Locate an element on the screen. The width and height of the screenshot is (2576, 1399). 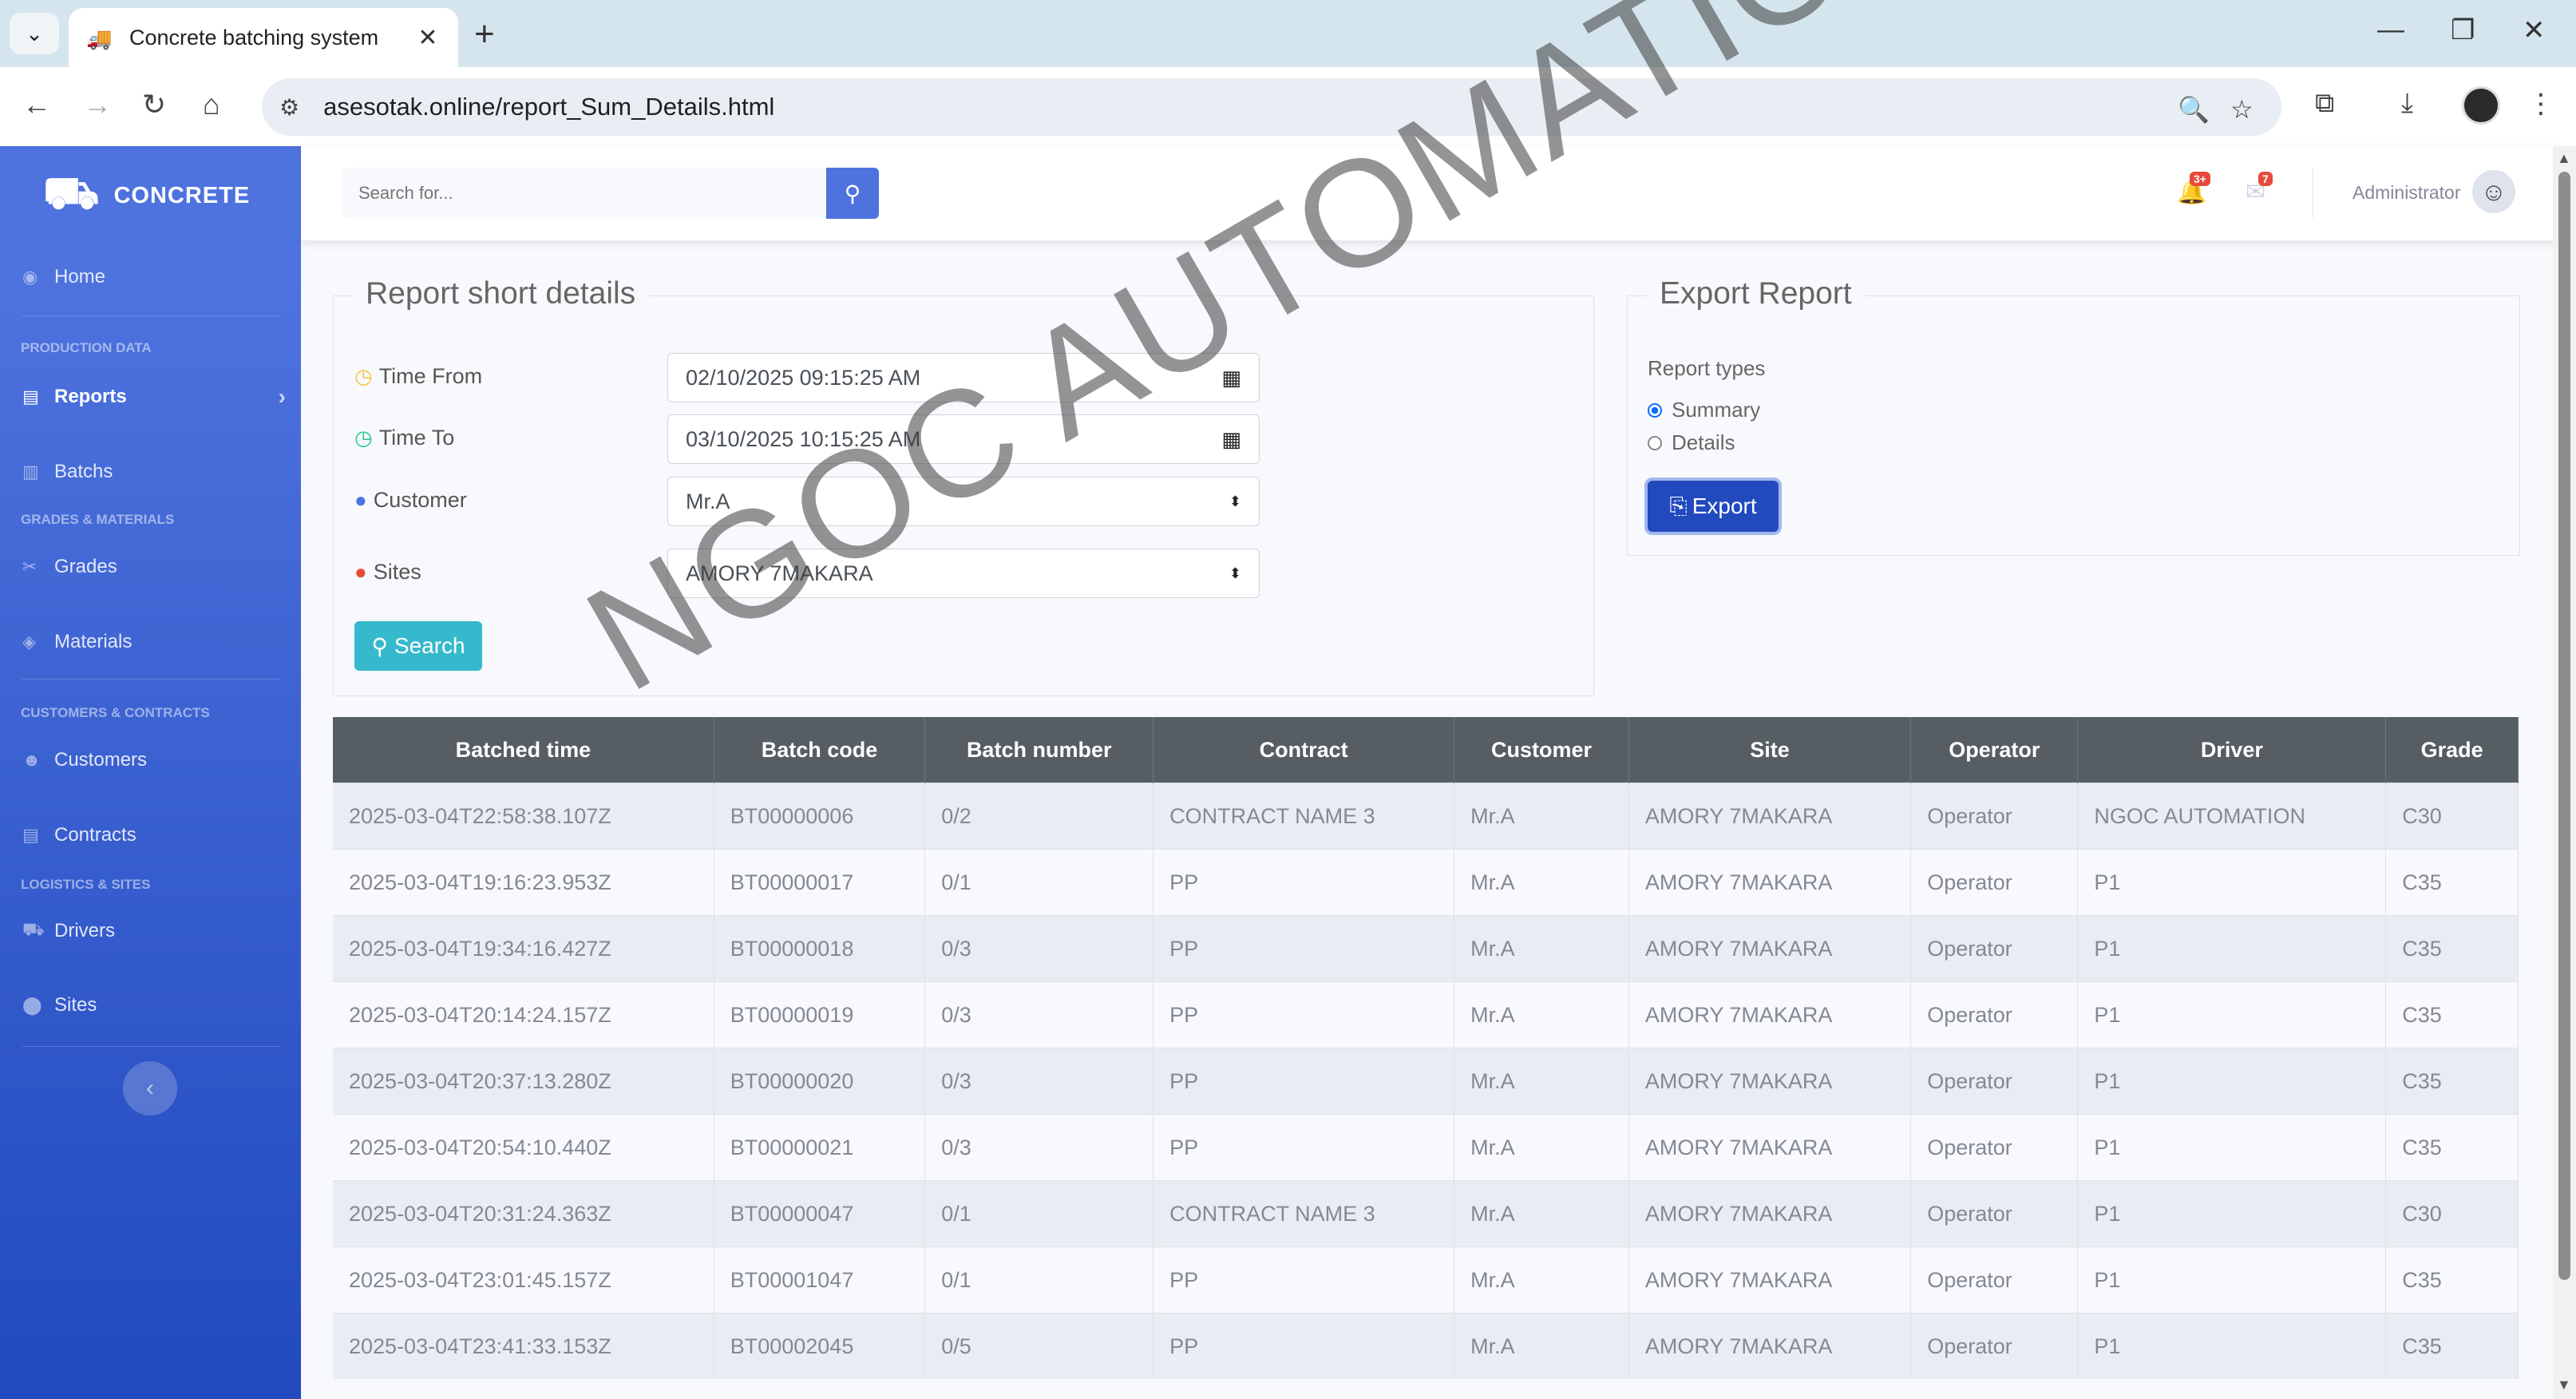
site-info-icon: ⚙ is located at coordinates (289, 107).